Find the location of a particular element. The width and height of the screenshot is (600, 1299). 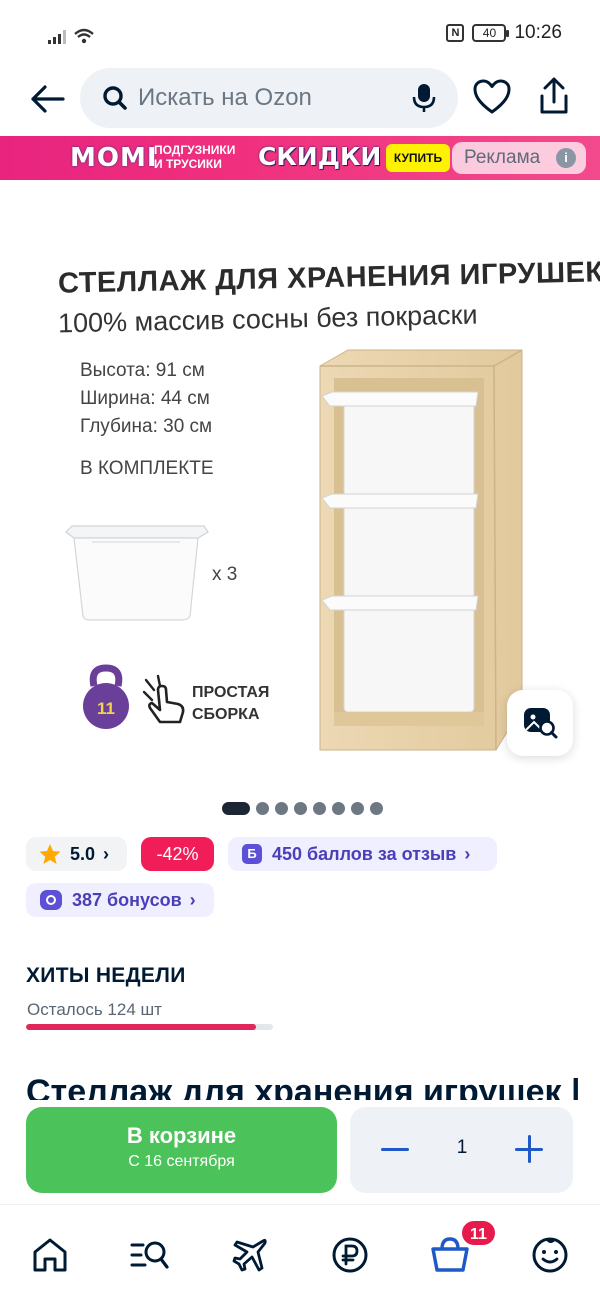

nav-profile is located at coordinates (550, 1255).